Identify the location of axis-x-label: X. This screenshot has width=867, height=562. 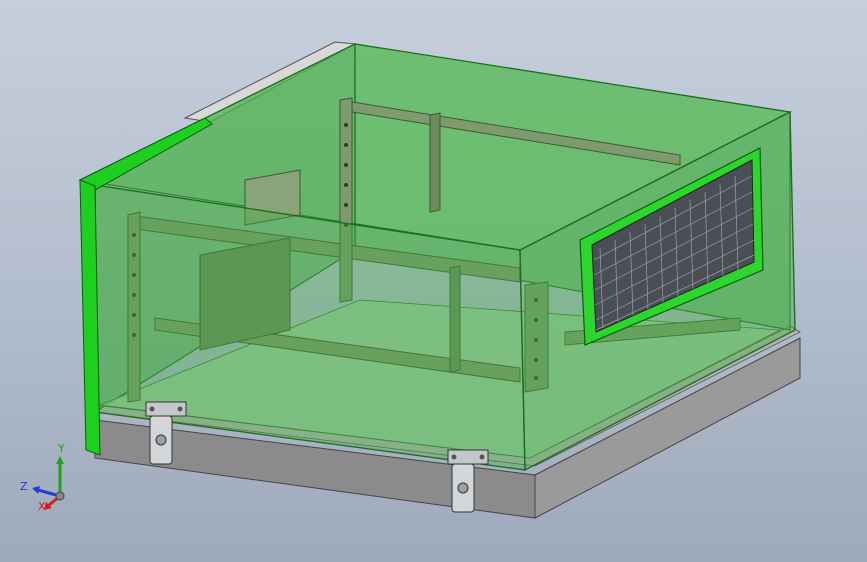
(42, 506).